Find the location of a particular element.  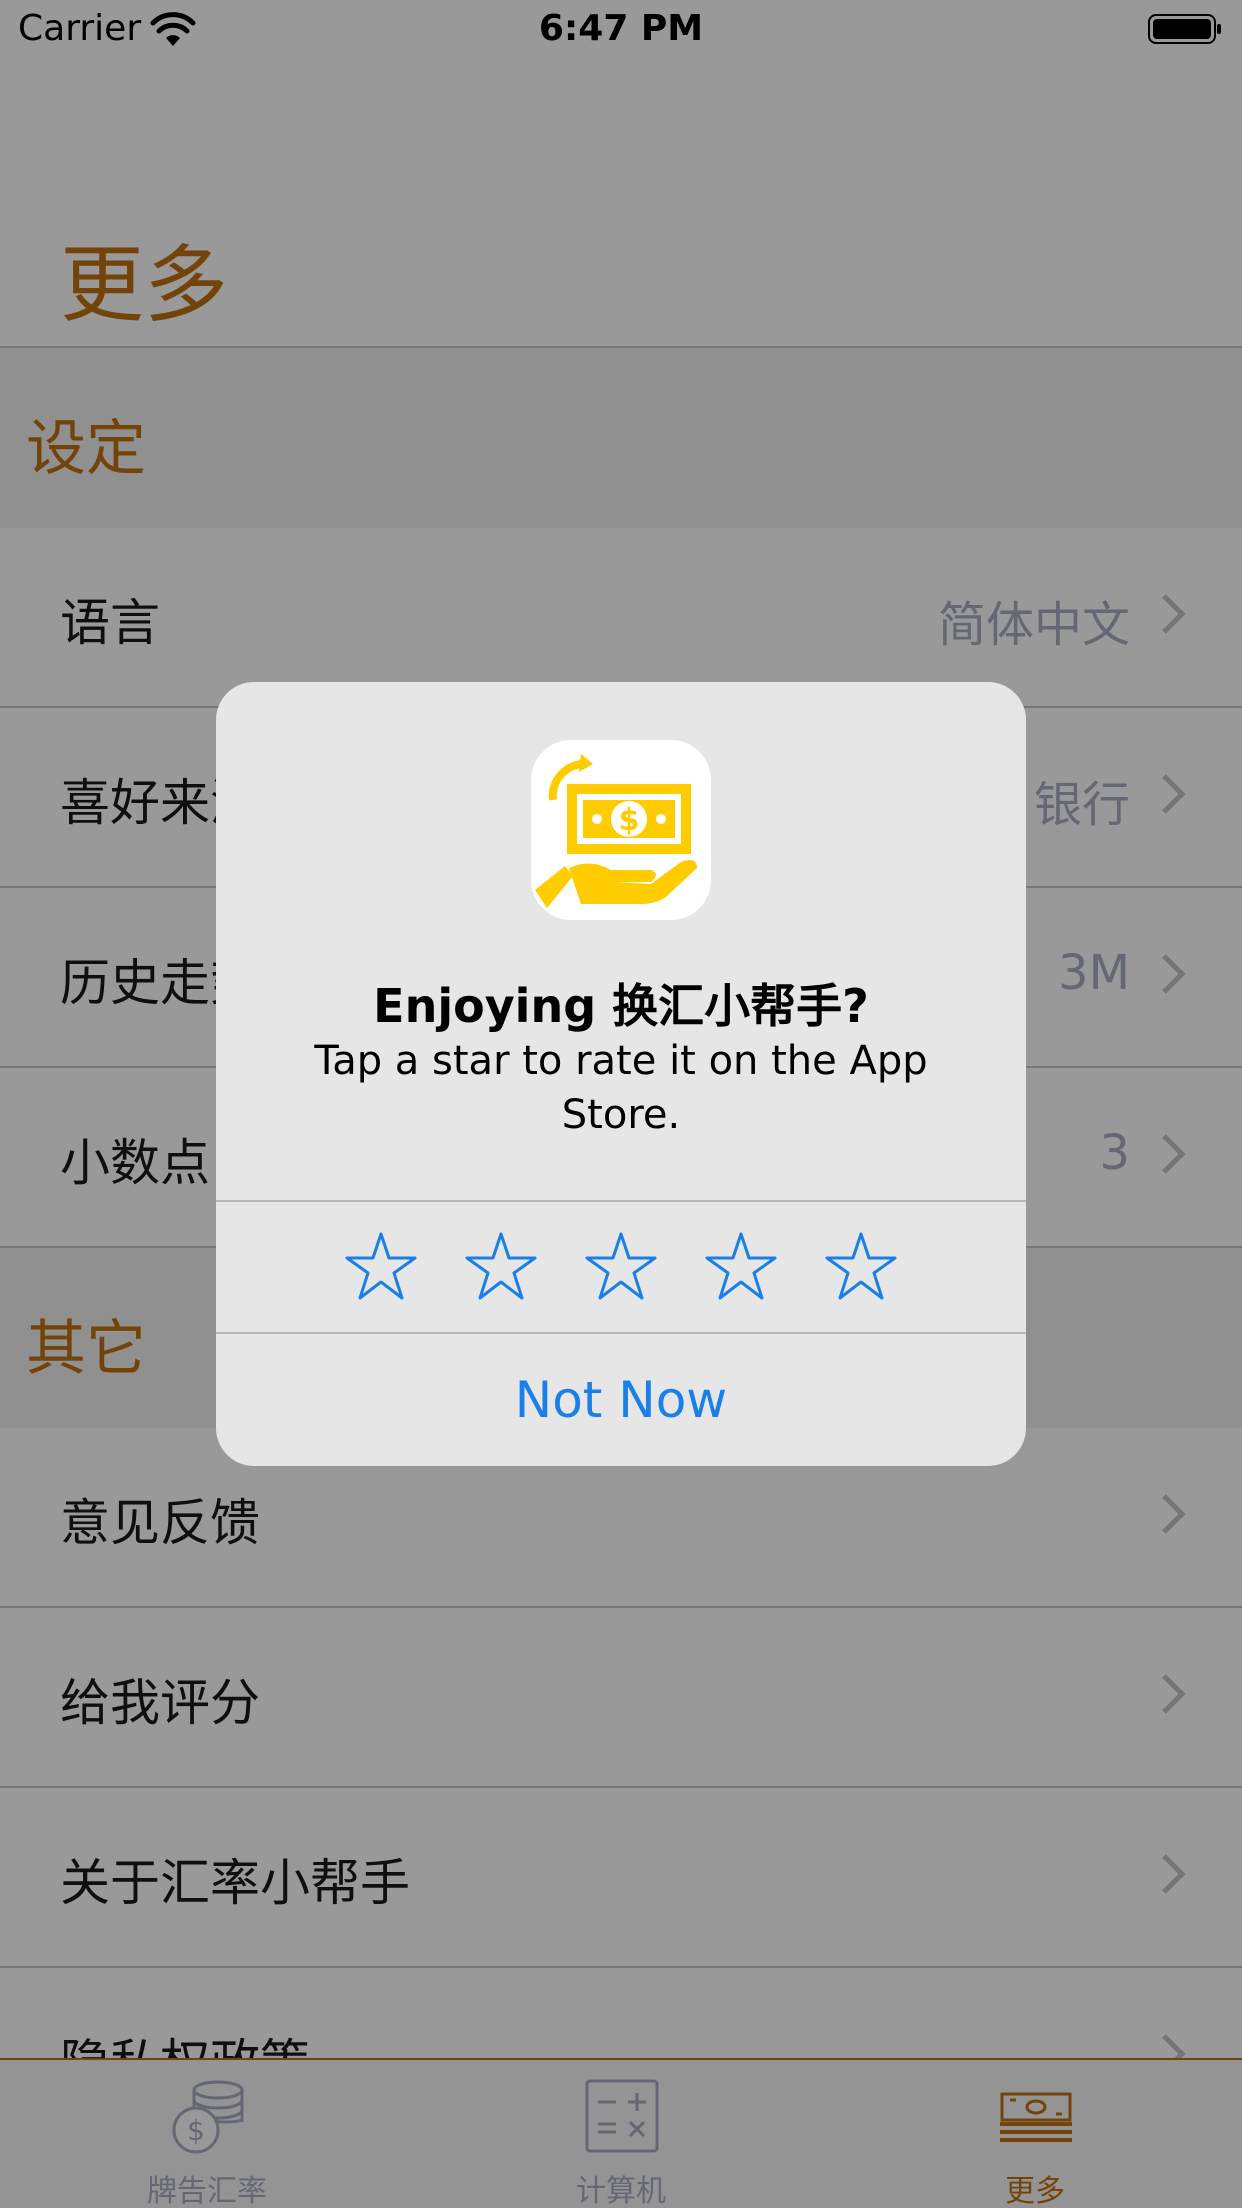

star-3-icon is located at coordinates (621, 1266).